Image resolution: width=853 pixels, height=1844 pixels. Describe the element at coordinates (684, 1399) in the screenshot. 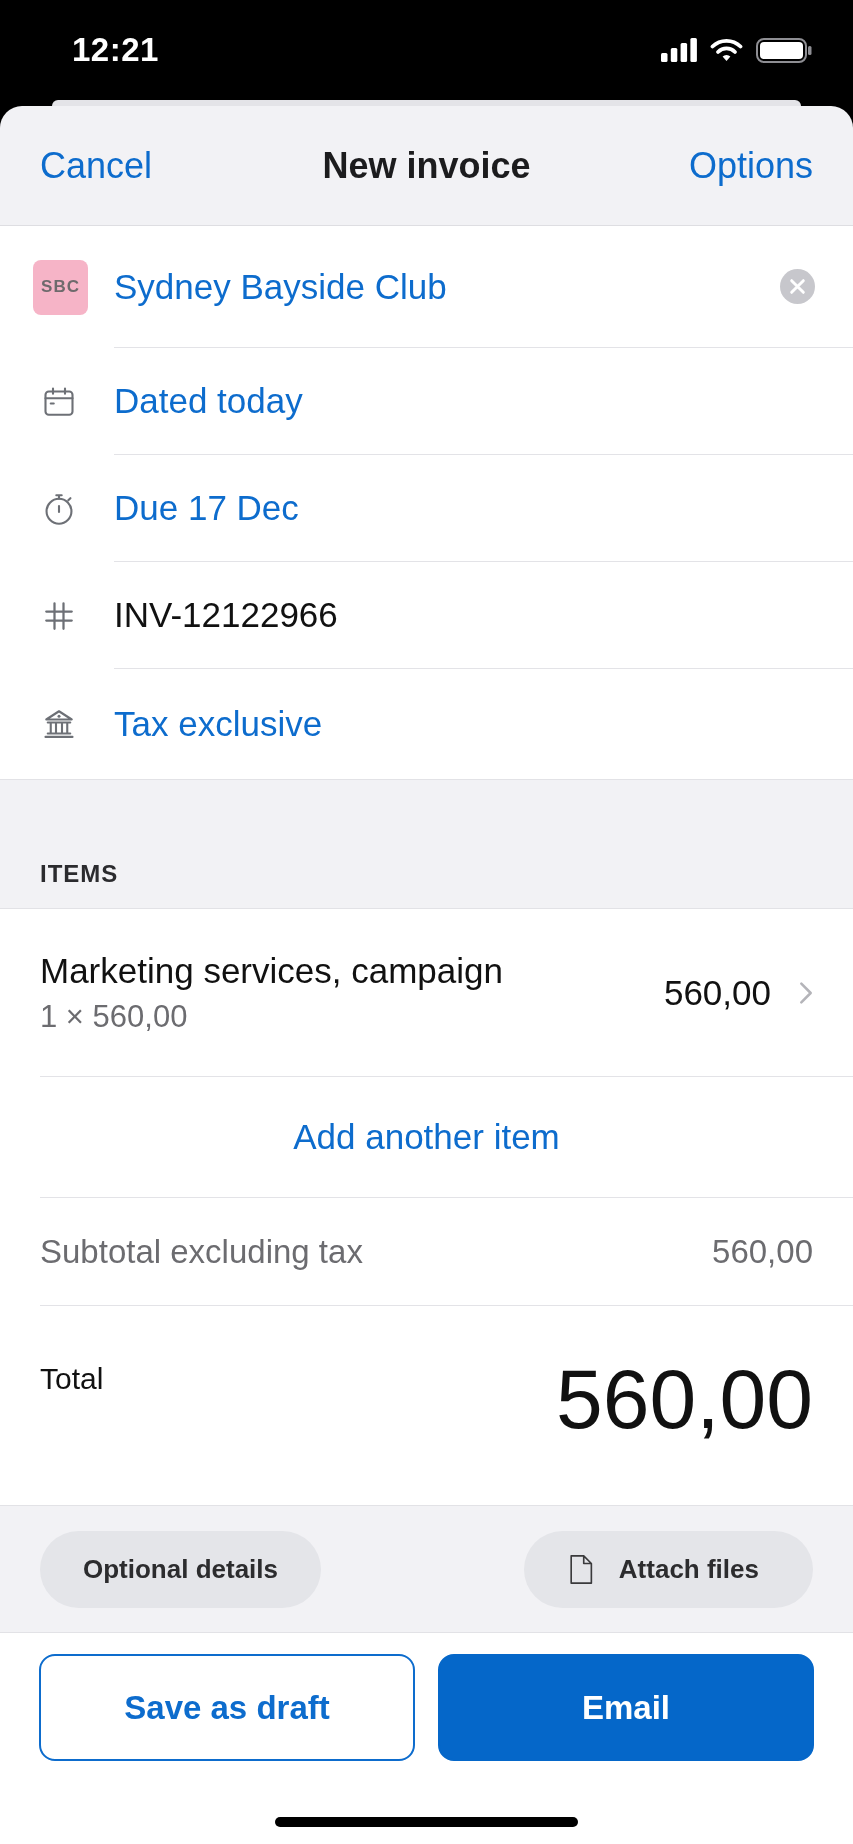

I see `total-value: 560,00` at that location.